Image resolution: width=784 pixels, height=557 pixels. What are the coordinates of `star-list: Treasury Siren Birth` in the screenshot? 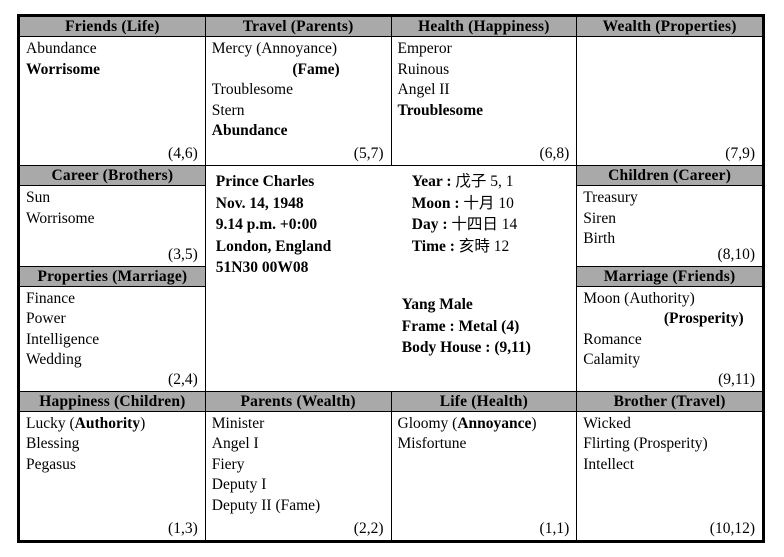 It's located at (669, 219).